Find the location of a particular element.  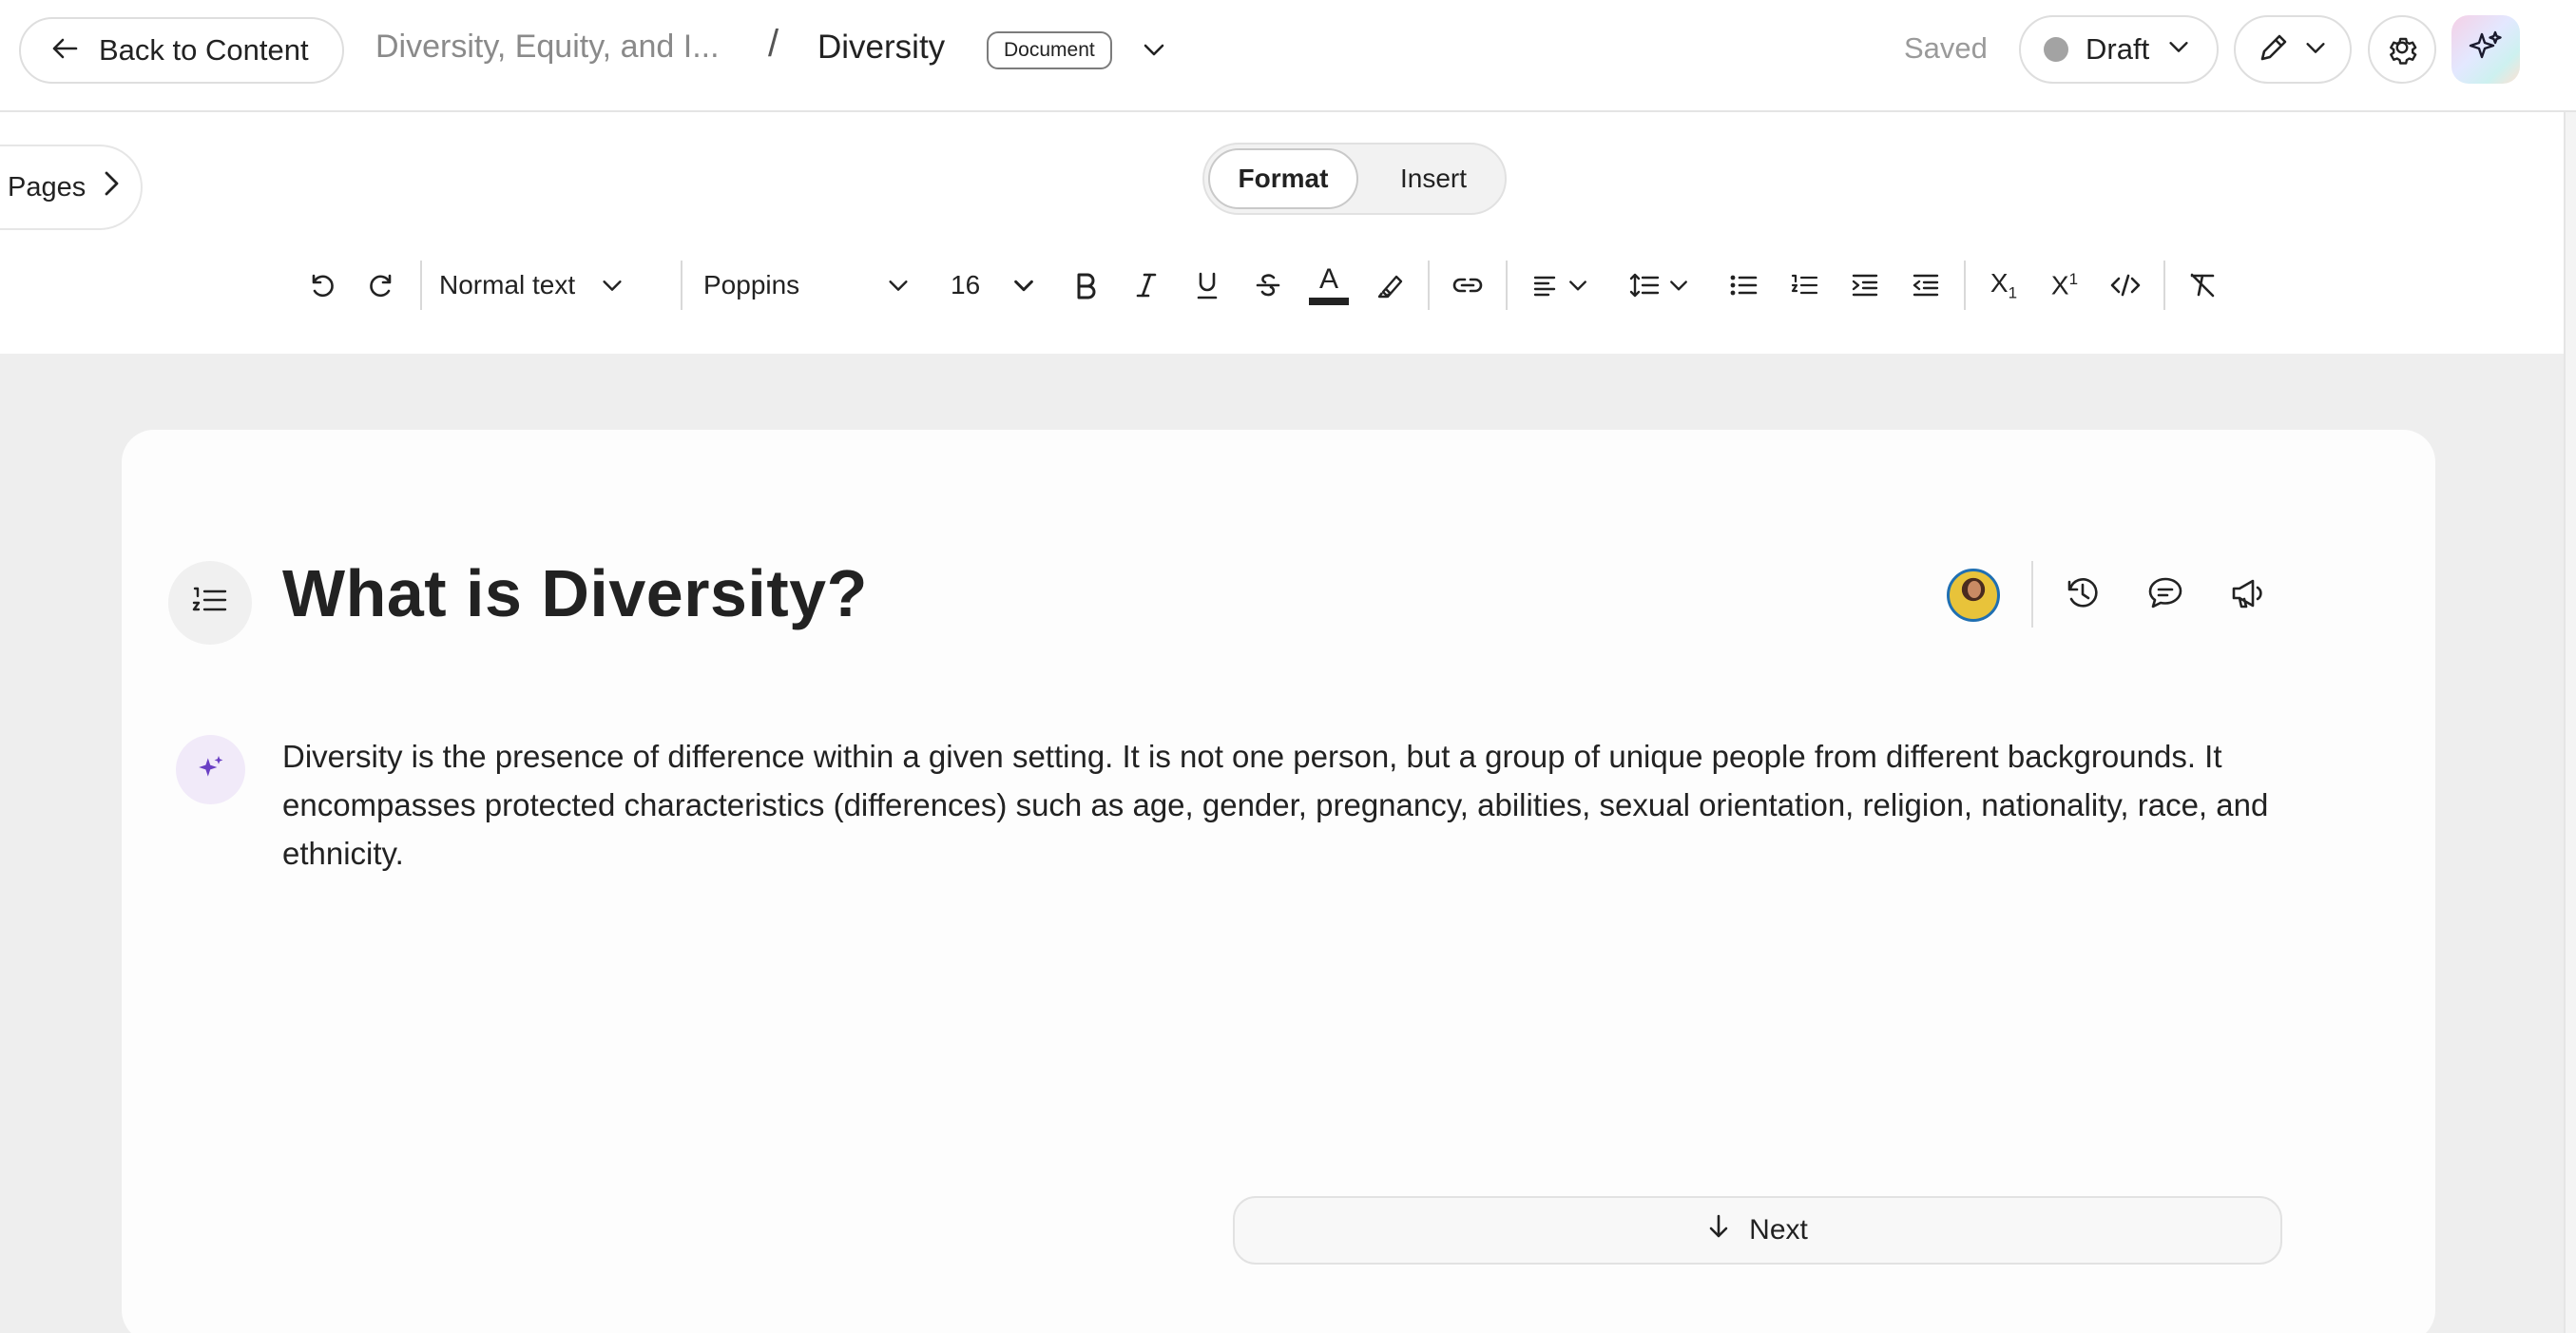

undo-button is located at coordinates (321, 285).